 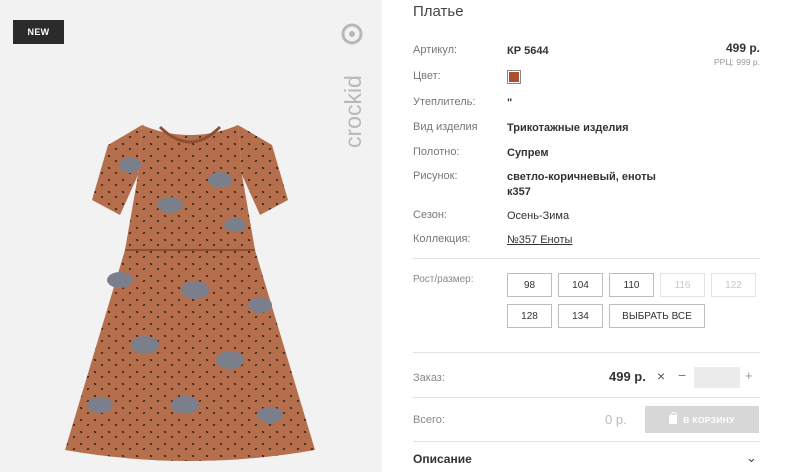 I want to click on quantity-input, so click(x=717, y=377).